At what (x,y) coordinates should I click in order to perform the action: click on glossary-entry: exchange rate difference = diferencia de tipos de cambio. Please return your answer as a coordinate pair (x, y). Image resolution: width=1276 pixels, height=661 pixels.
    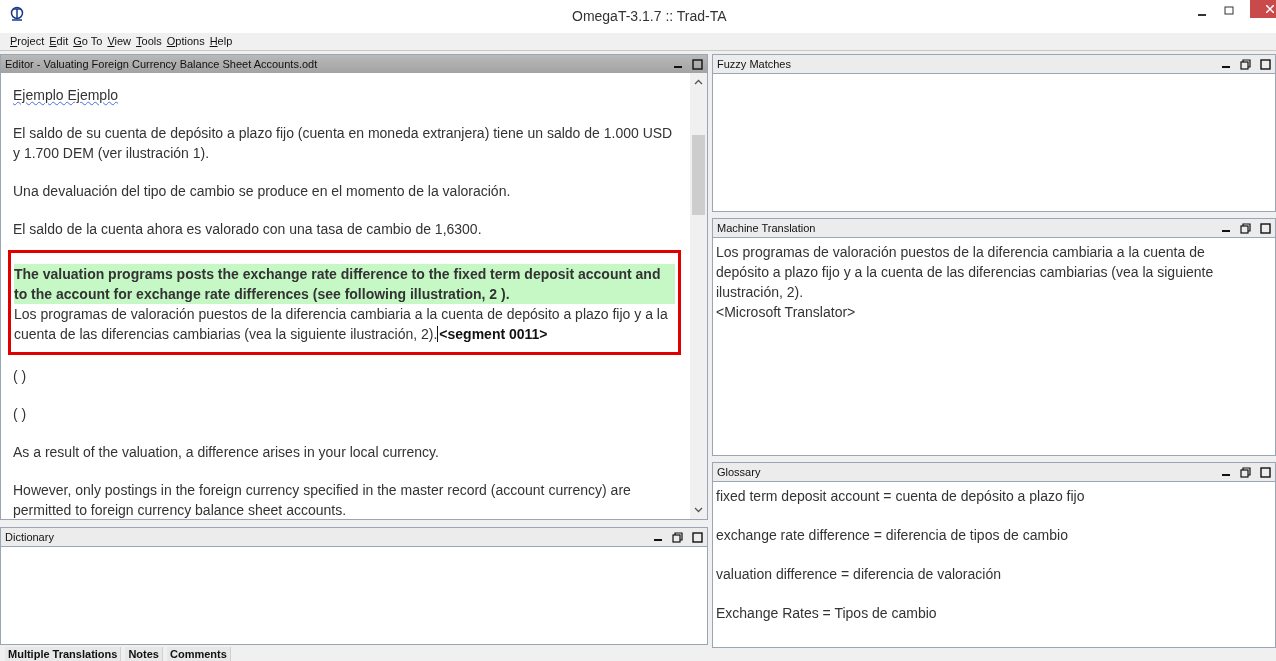
    Looking at the image, I should click on (892, 535).